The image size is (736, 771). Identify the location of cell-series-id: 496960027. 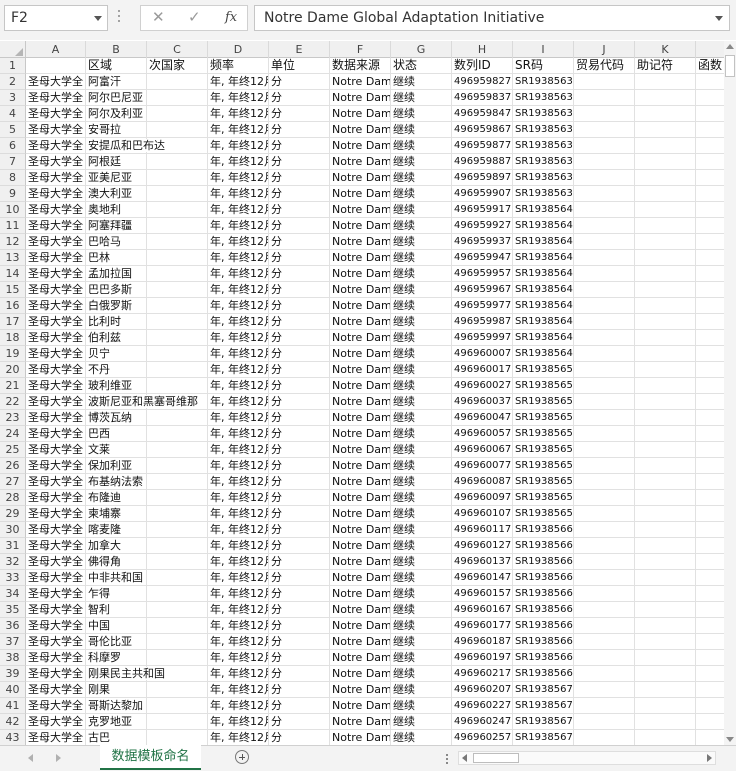
(482, 386).